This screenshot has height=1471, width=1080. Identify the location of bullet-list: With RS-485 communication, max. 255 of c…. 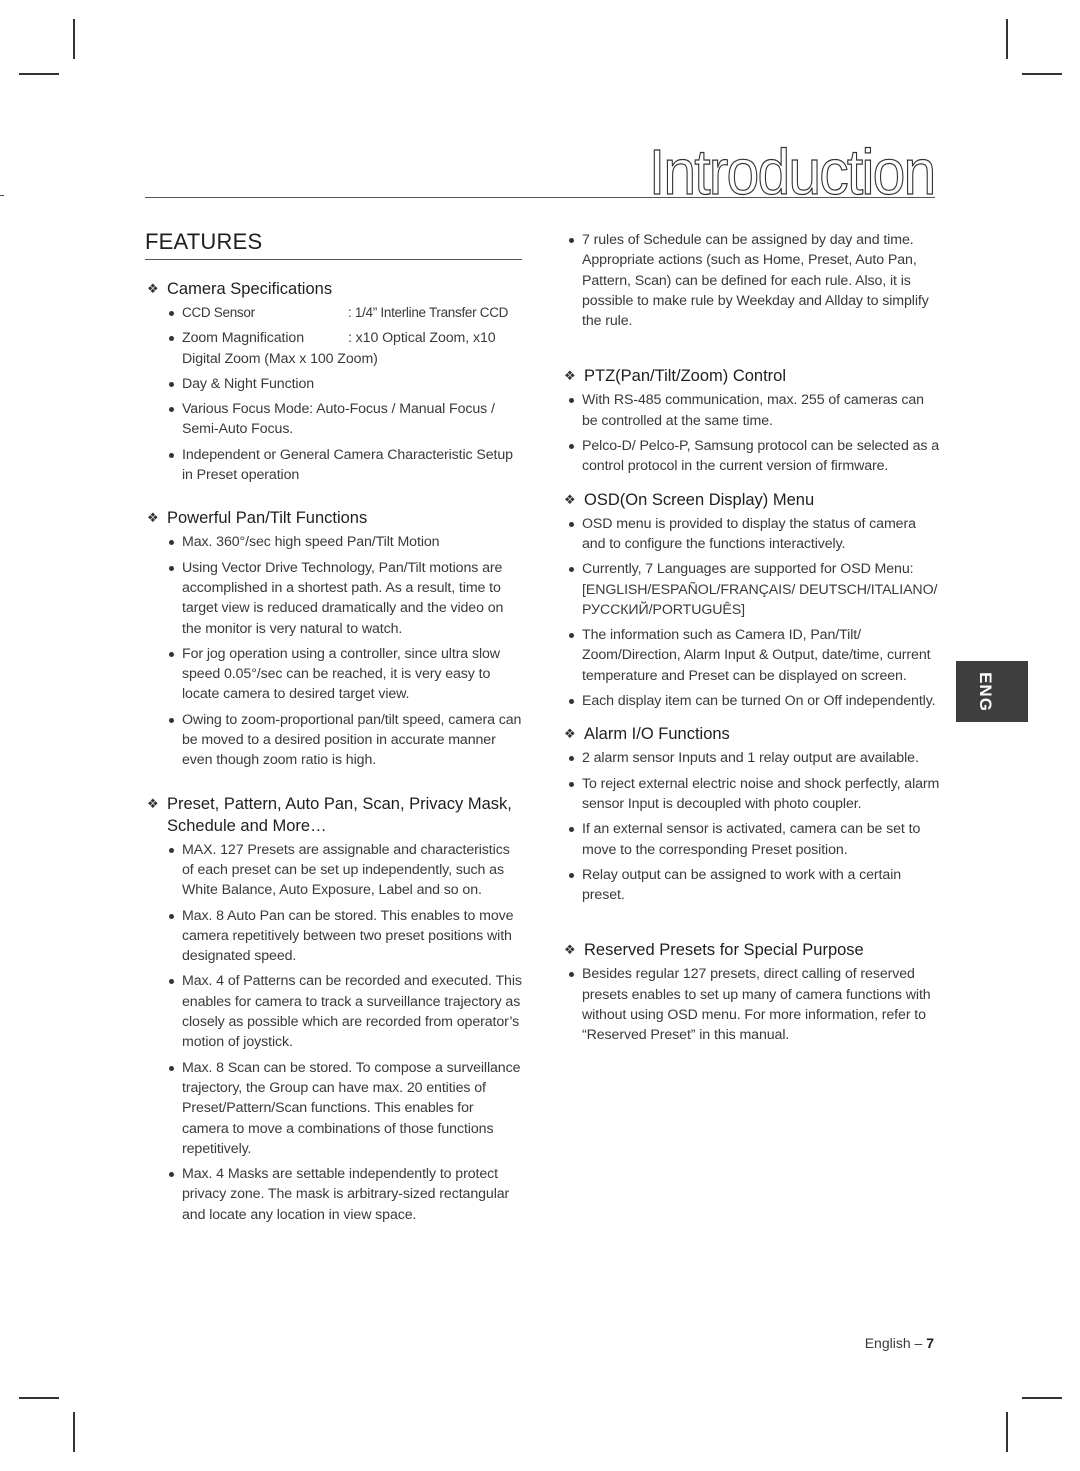
(754, 433).